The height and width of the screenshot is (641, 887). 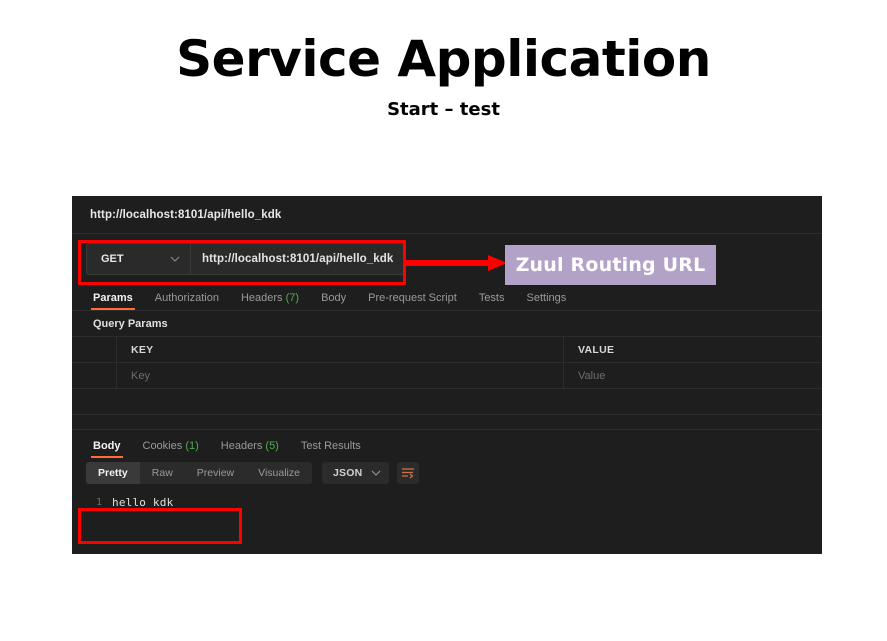 I want to click on response-body-code: 1 hello_kdk, so click(x=447, y=511).